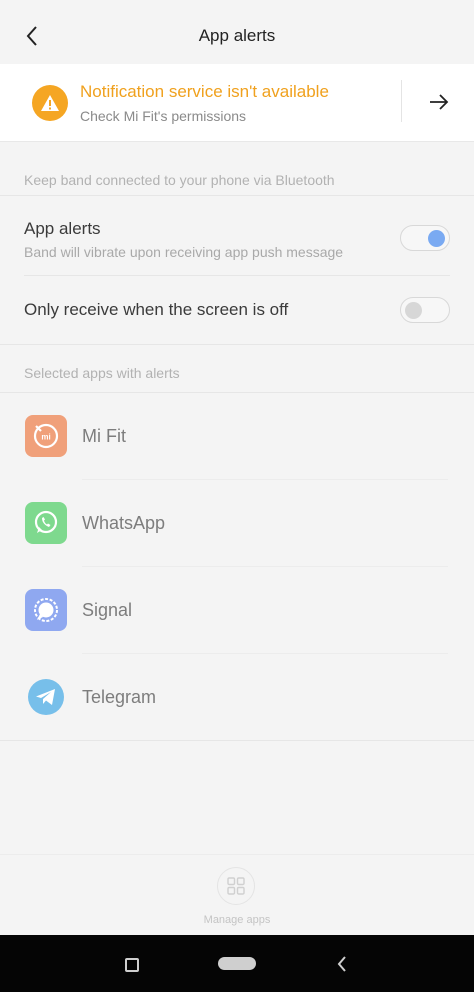 This screenshot has height=992, width=474. Describe the element at coordinates (132, 965) in the screenshot. I see `recent-apps-button` at that location.